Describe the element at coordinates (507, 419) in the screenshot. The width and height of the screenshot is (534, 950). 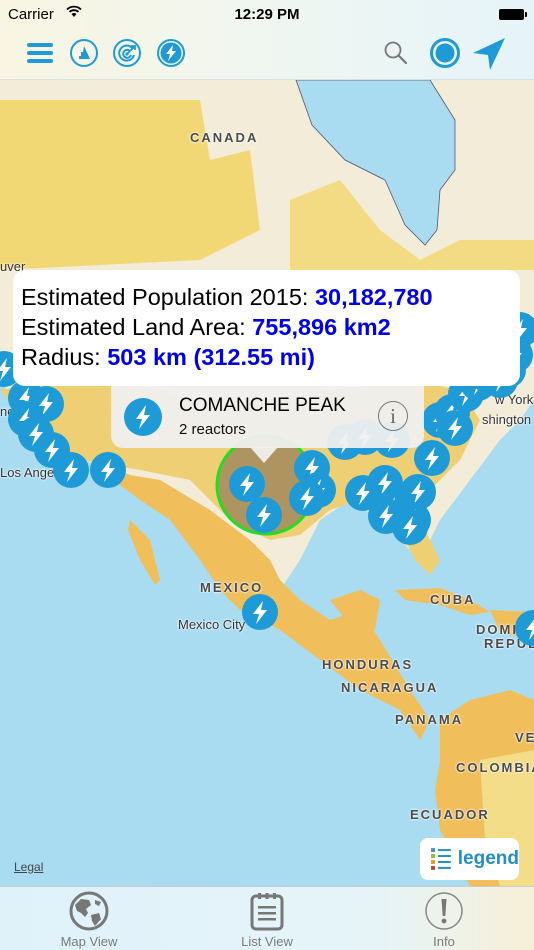
I see `label-washington: shington` at that location.